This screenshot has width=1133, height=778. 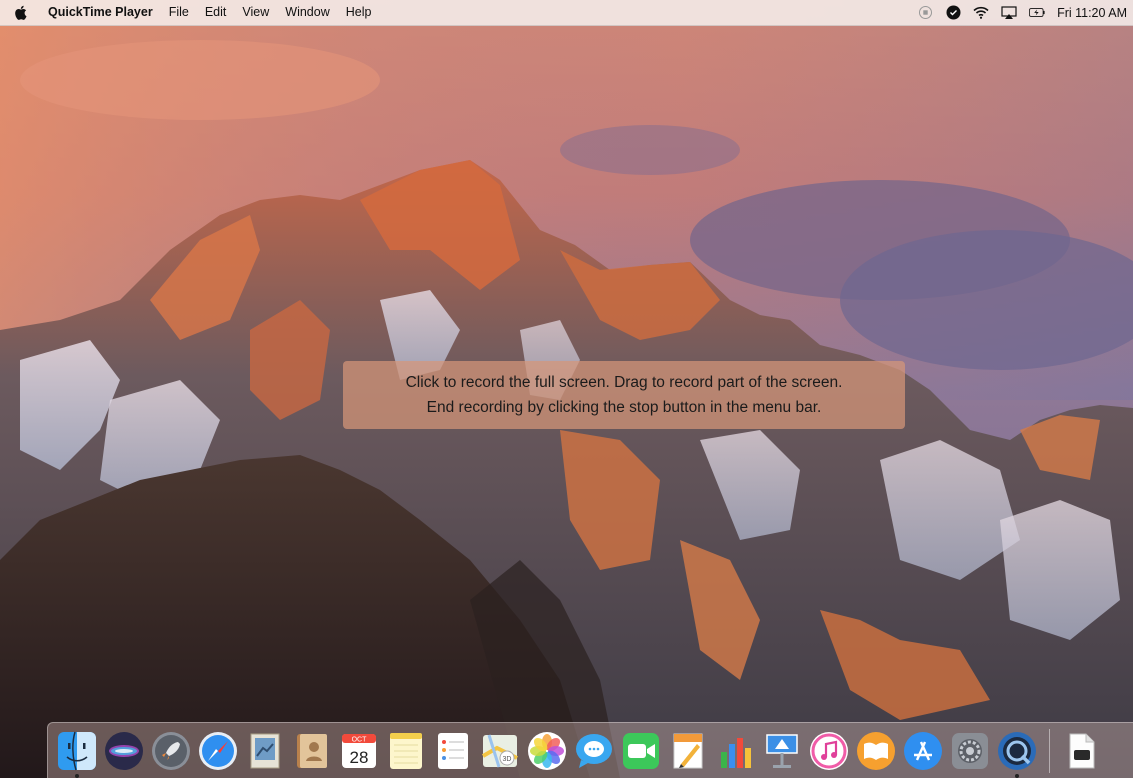 What do you see at coordinates (594, 751) in the screenshot?
I see `messages-icon` at bounding box center [594, 751].